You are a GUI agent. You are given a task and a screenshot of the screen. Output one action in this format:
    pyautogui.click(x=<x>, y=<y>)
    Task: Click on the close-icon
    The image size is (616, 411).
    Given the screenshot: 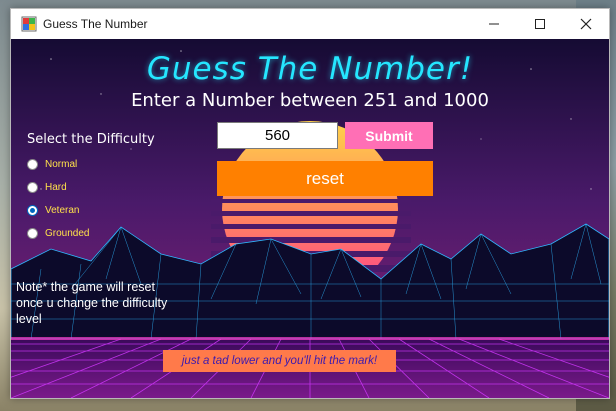 What is the action you would take?
    pyautogui.click(x=586, y=24)
    